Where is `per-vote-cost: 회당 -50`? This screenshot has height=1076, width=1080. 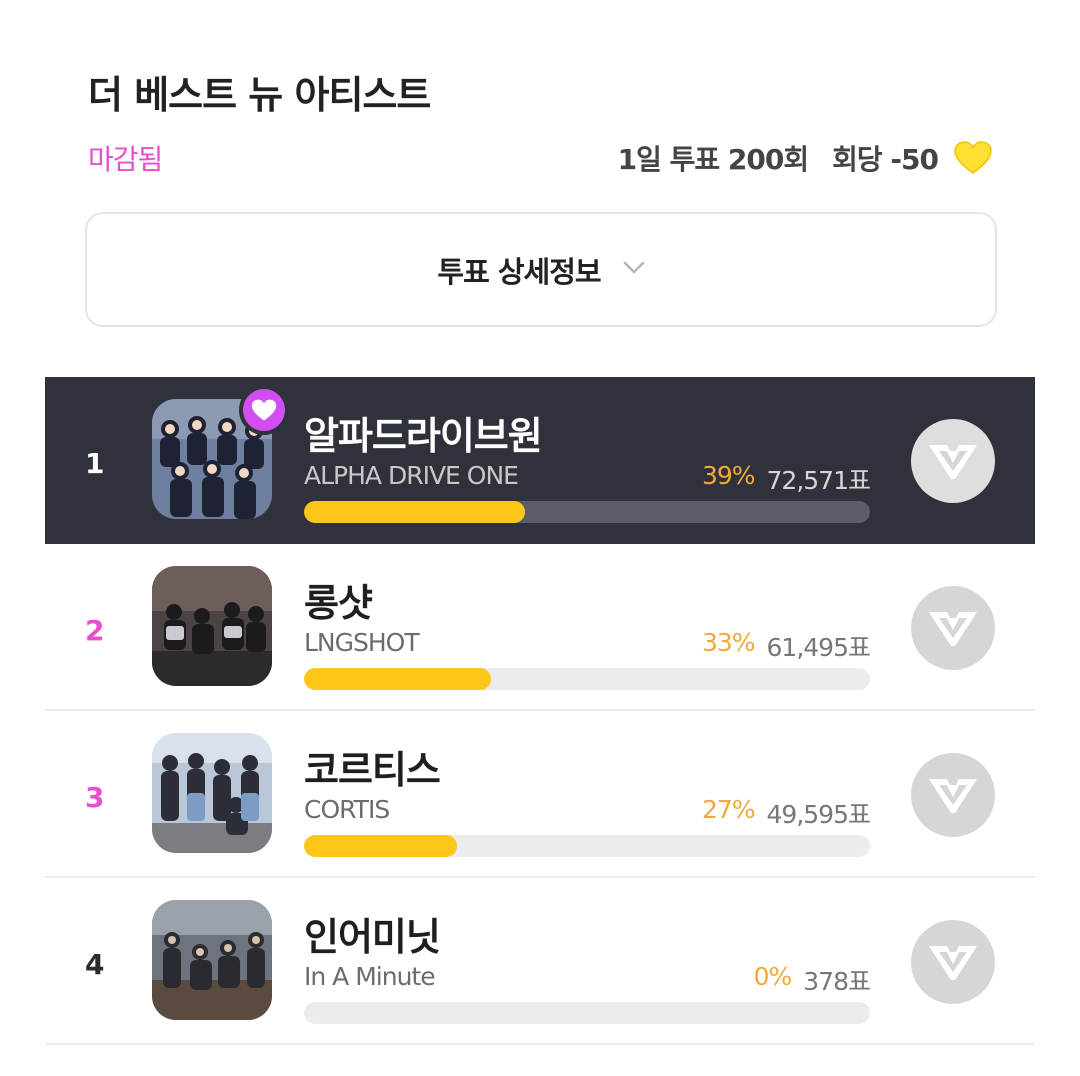
per-vote-cost: 회당 -50 is located at coordinates (885, 159).